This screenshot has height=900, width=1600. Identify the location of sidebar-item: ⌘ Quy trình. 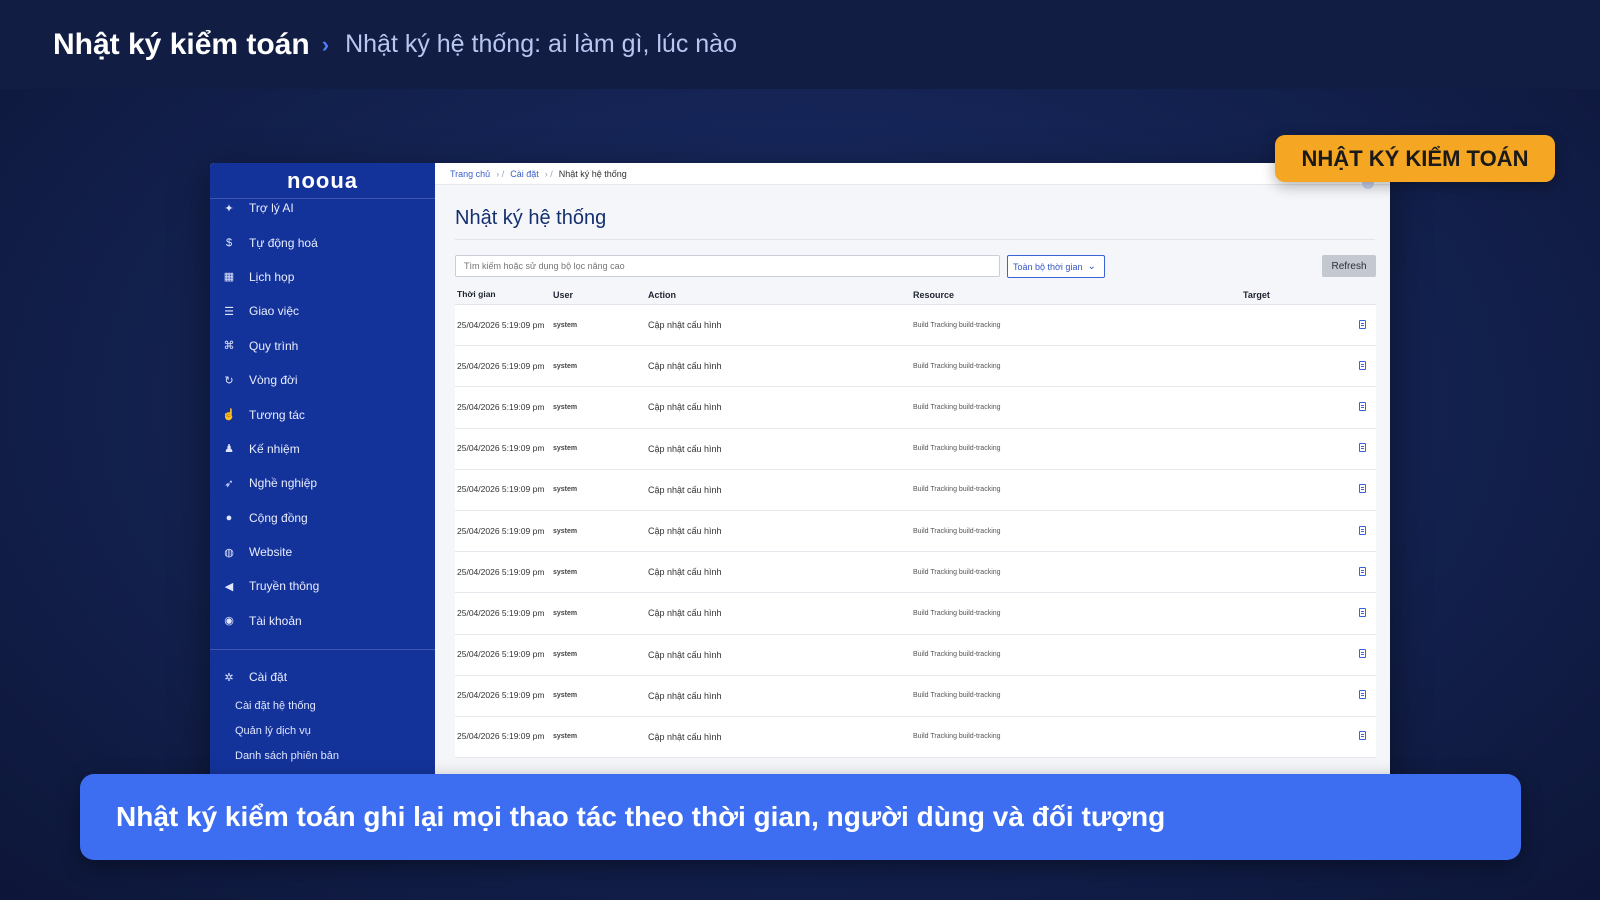
(322, 346).